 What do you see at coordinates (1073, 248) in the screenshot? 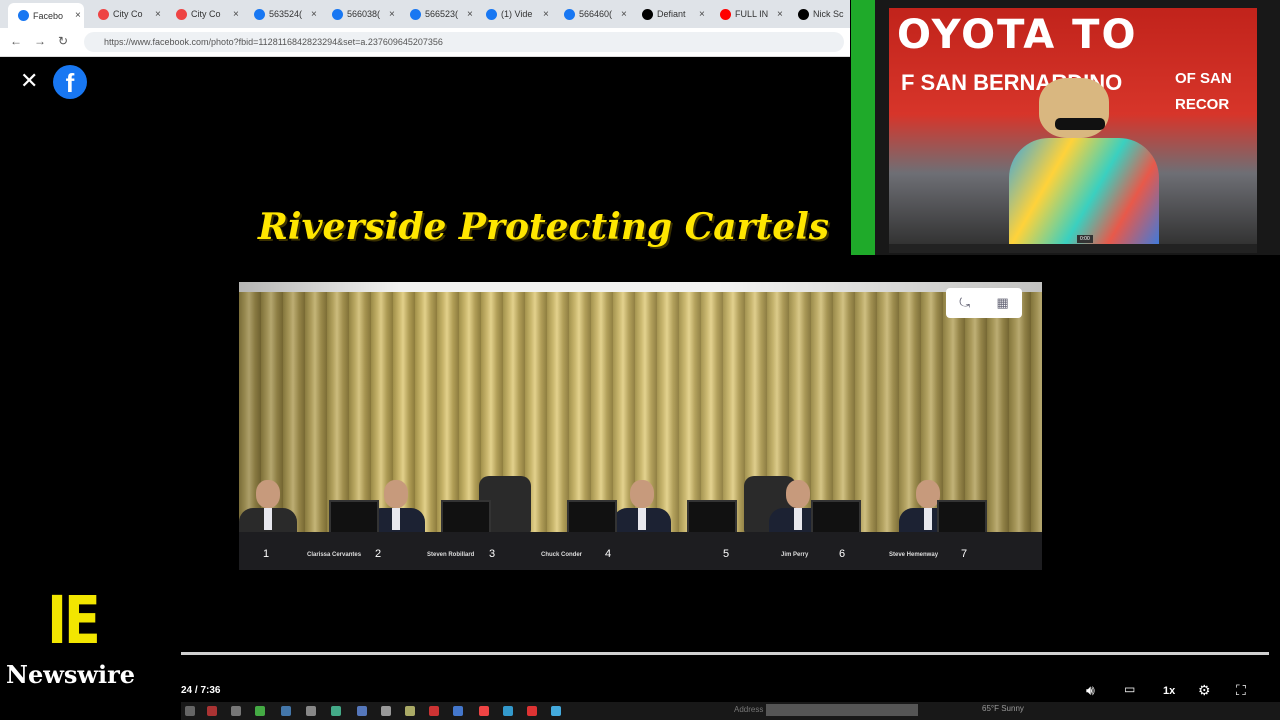
I see `webcam-taskbar` at bounding box center [1073, 248].